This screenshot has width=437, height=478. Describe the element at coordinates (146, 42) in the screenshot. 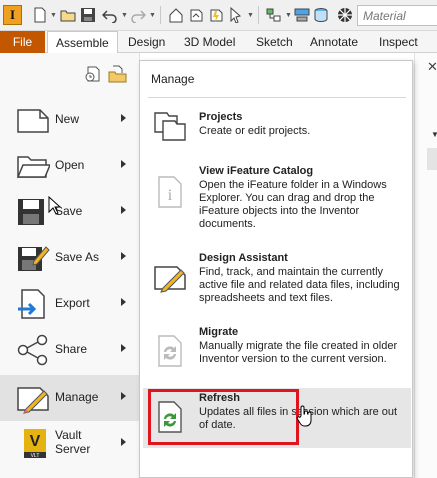

I see `tab-design: Design` at that location.